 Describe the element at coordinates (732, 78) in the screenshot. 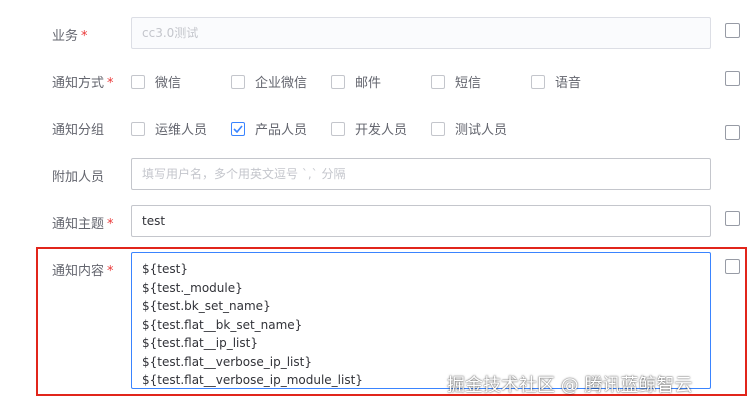

I see `row-checkbox-notify-method` at that location.